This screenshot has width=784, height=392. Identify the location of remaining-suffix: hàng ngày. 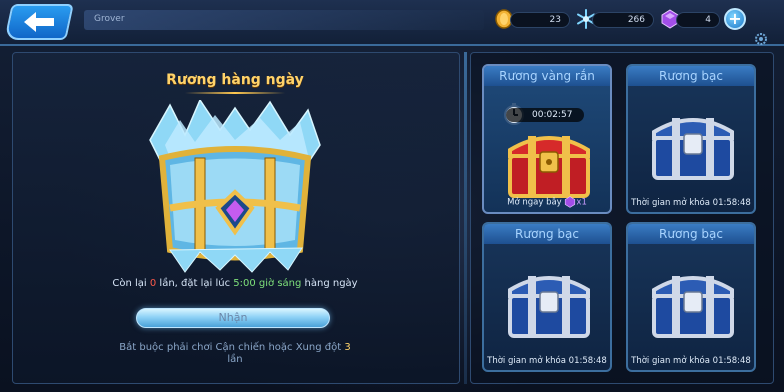
(329, 283).